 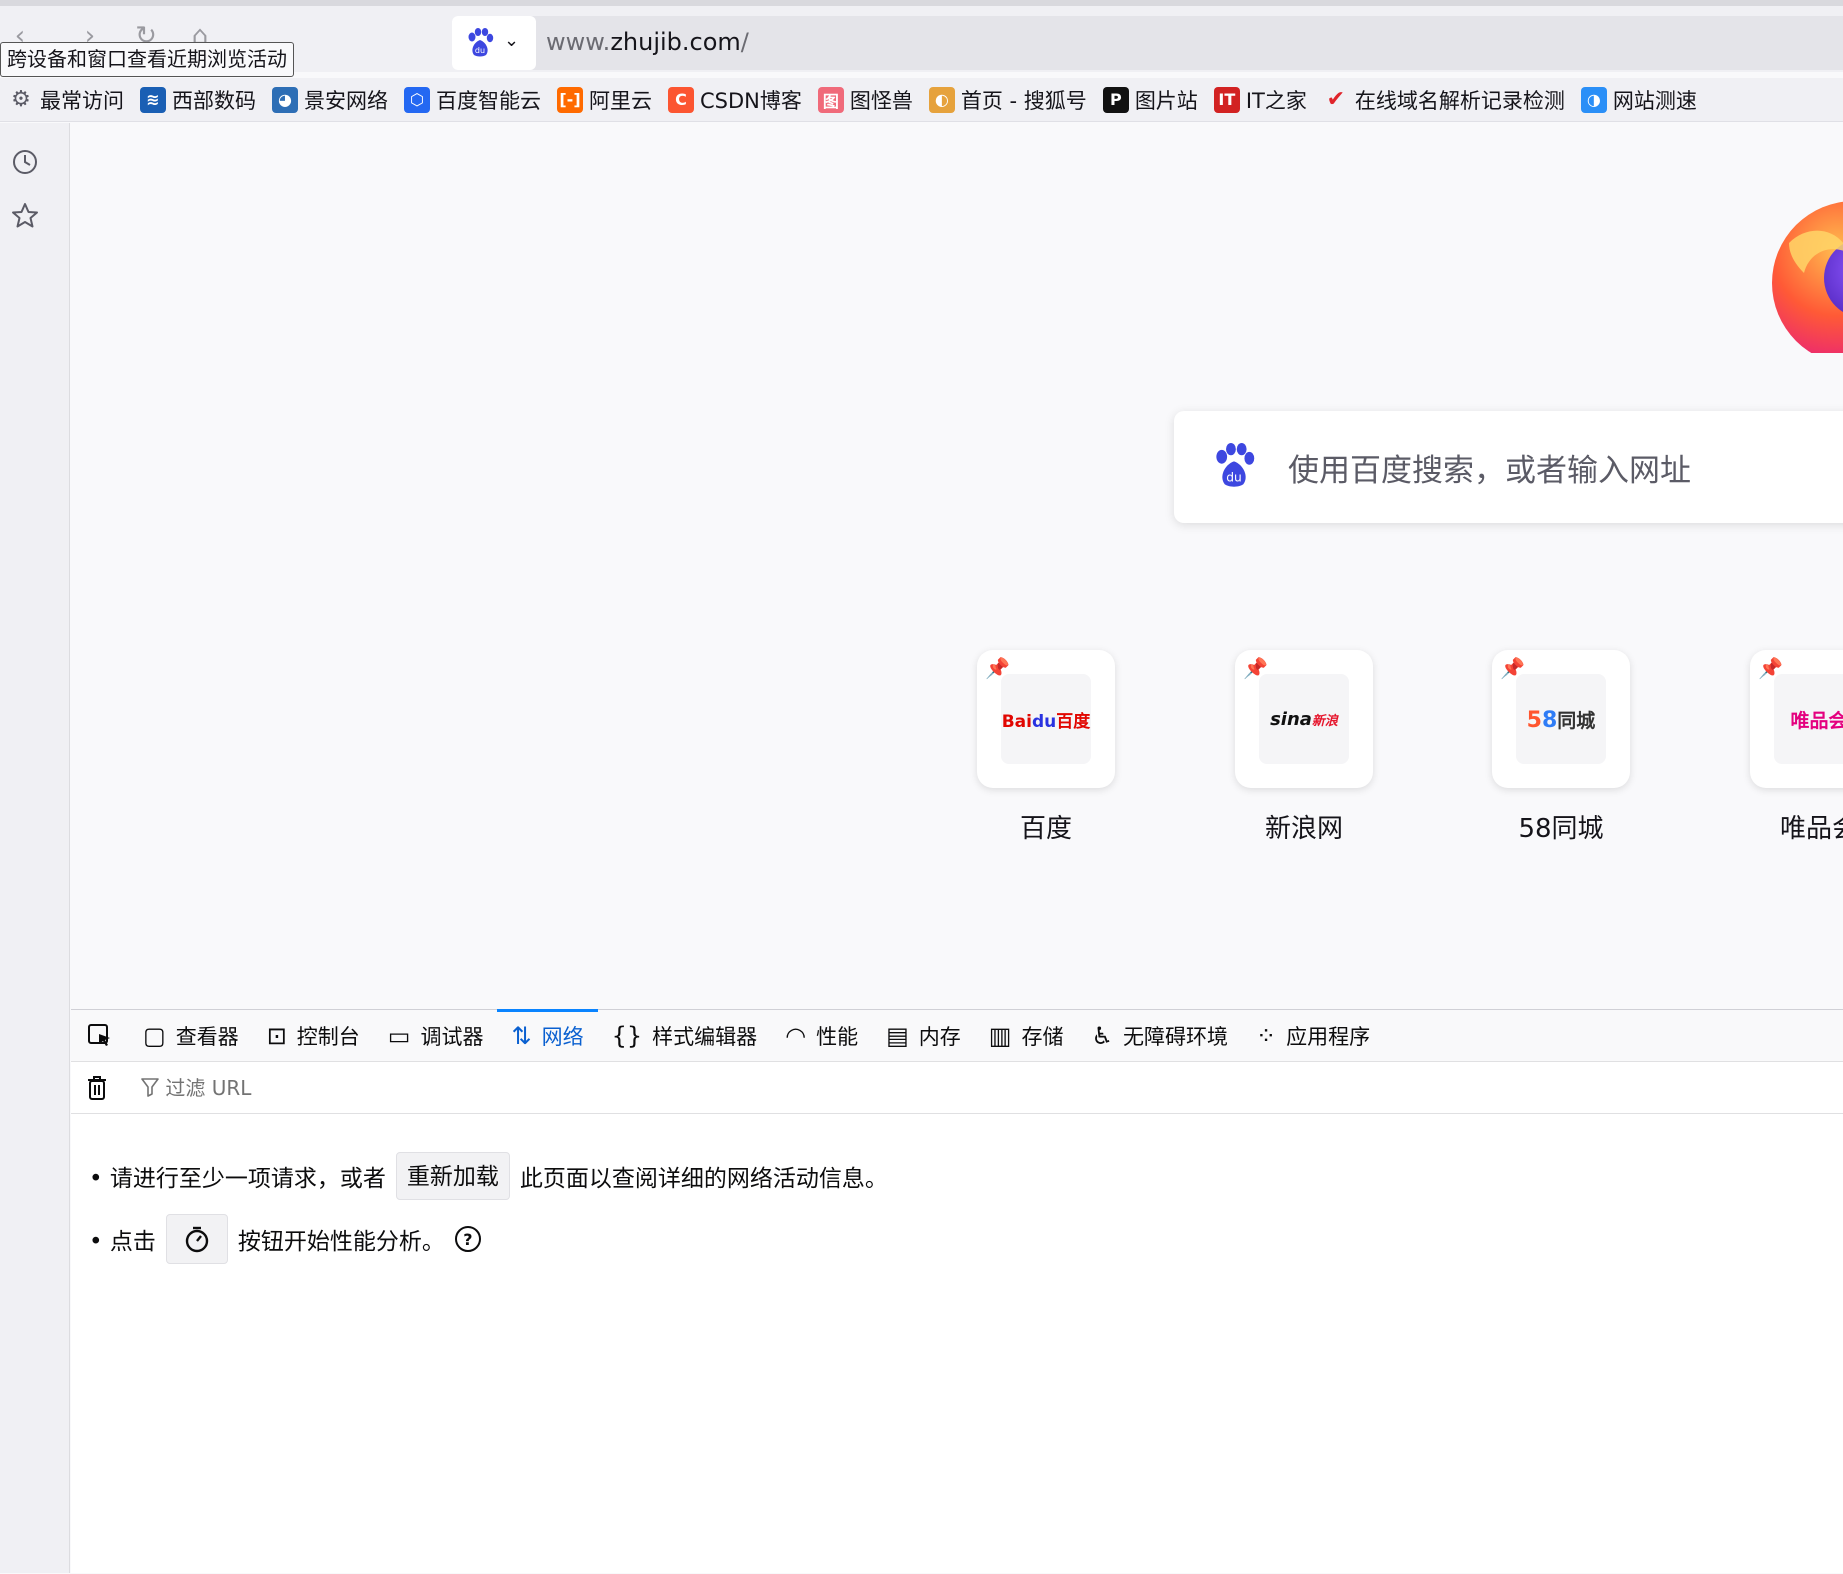 I want to click on hint-text: 此页面以查阅详细的网络活动信息。, so click(x=703, y=1179).